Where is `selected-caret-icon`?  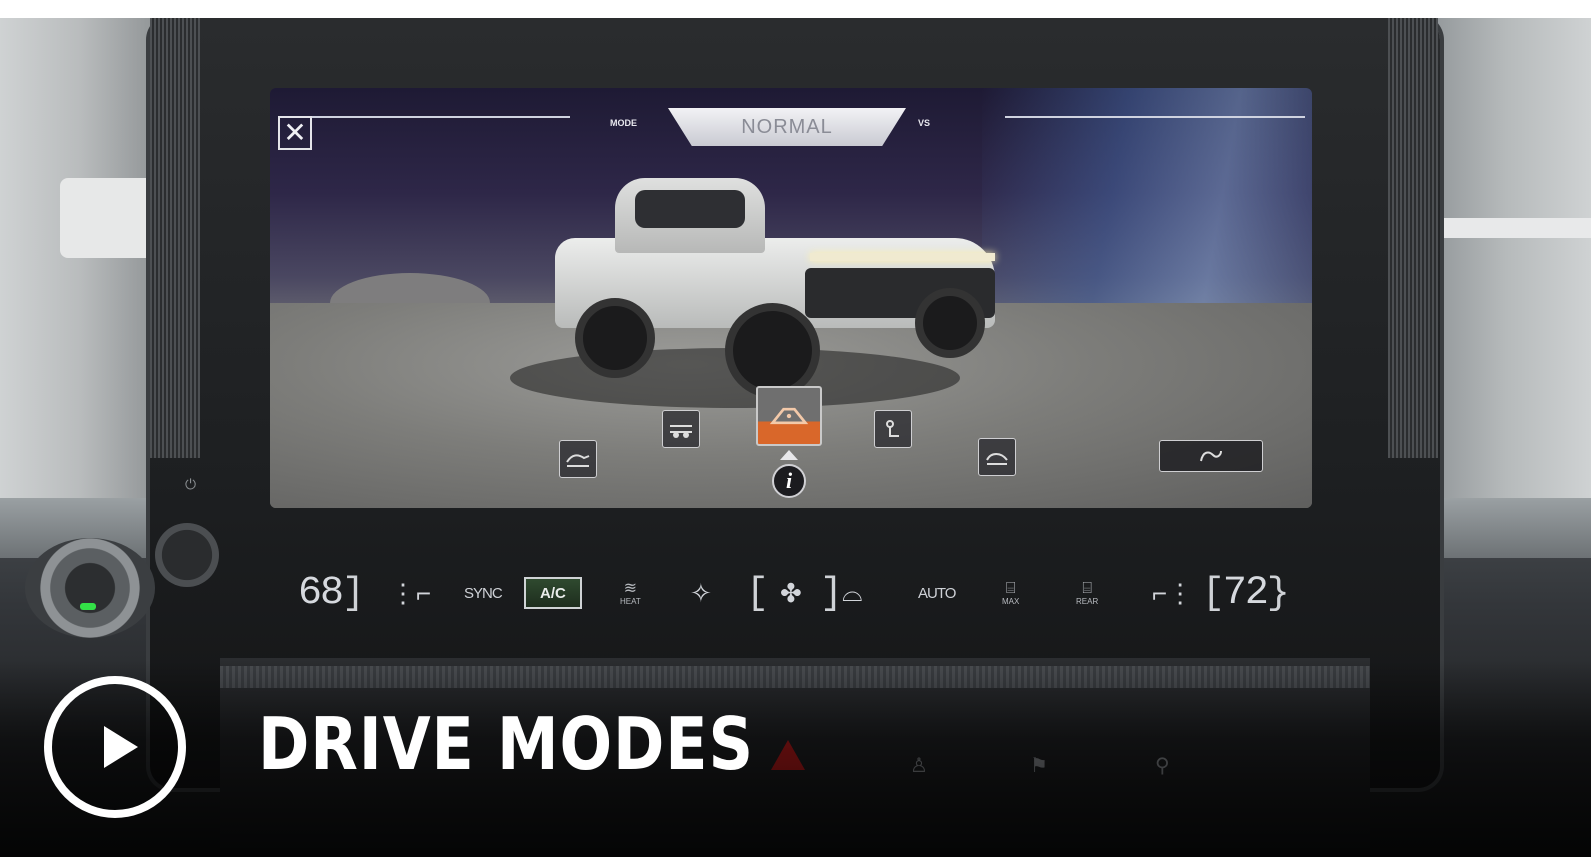
selected-caret-icon is located at coordinates (789, 455).